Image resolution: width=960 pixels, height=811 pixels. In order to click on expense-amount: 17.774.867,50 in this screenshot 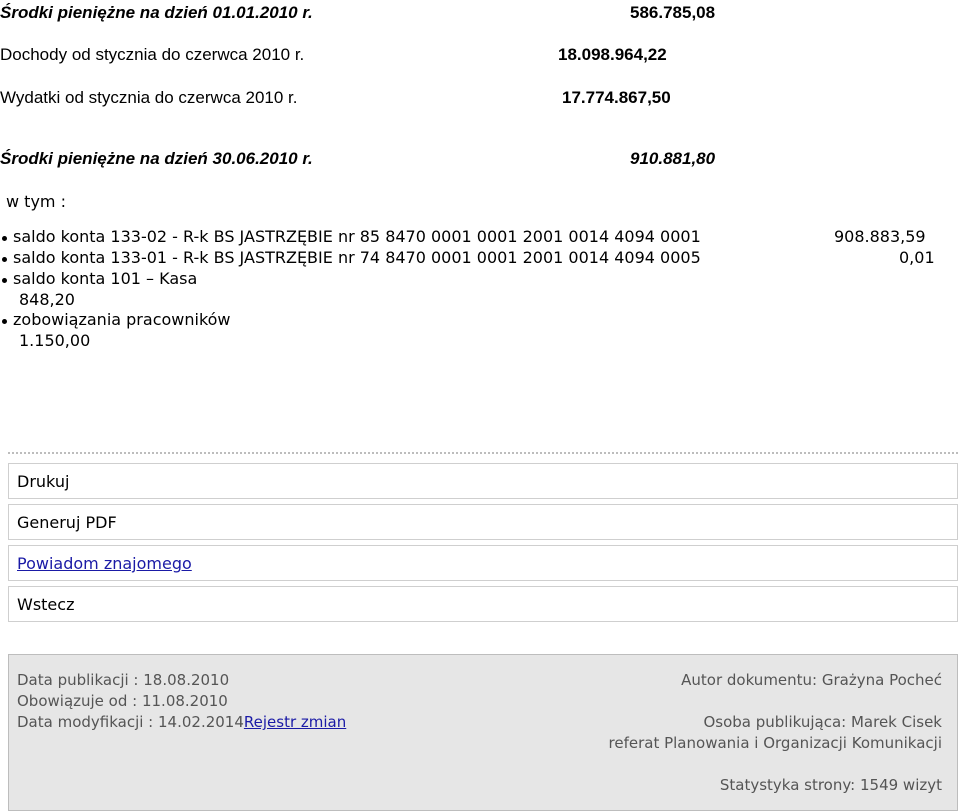, I will do `click(616, 97)`.